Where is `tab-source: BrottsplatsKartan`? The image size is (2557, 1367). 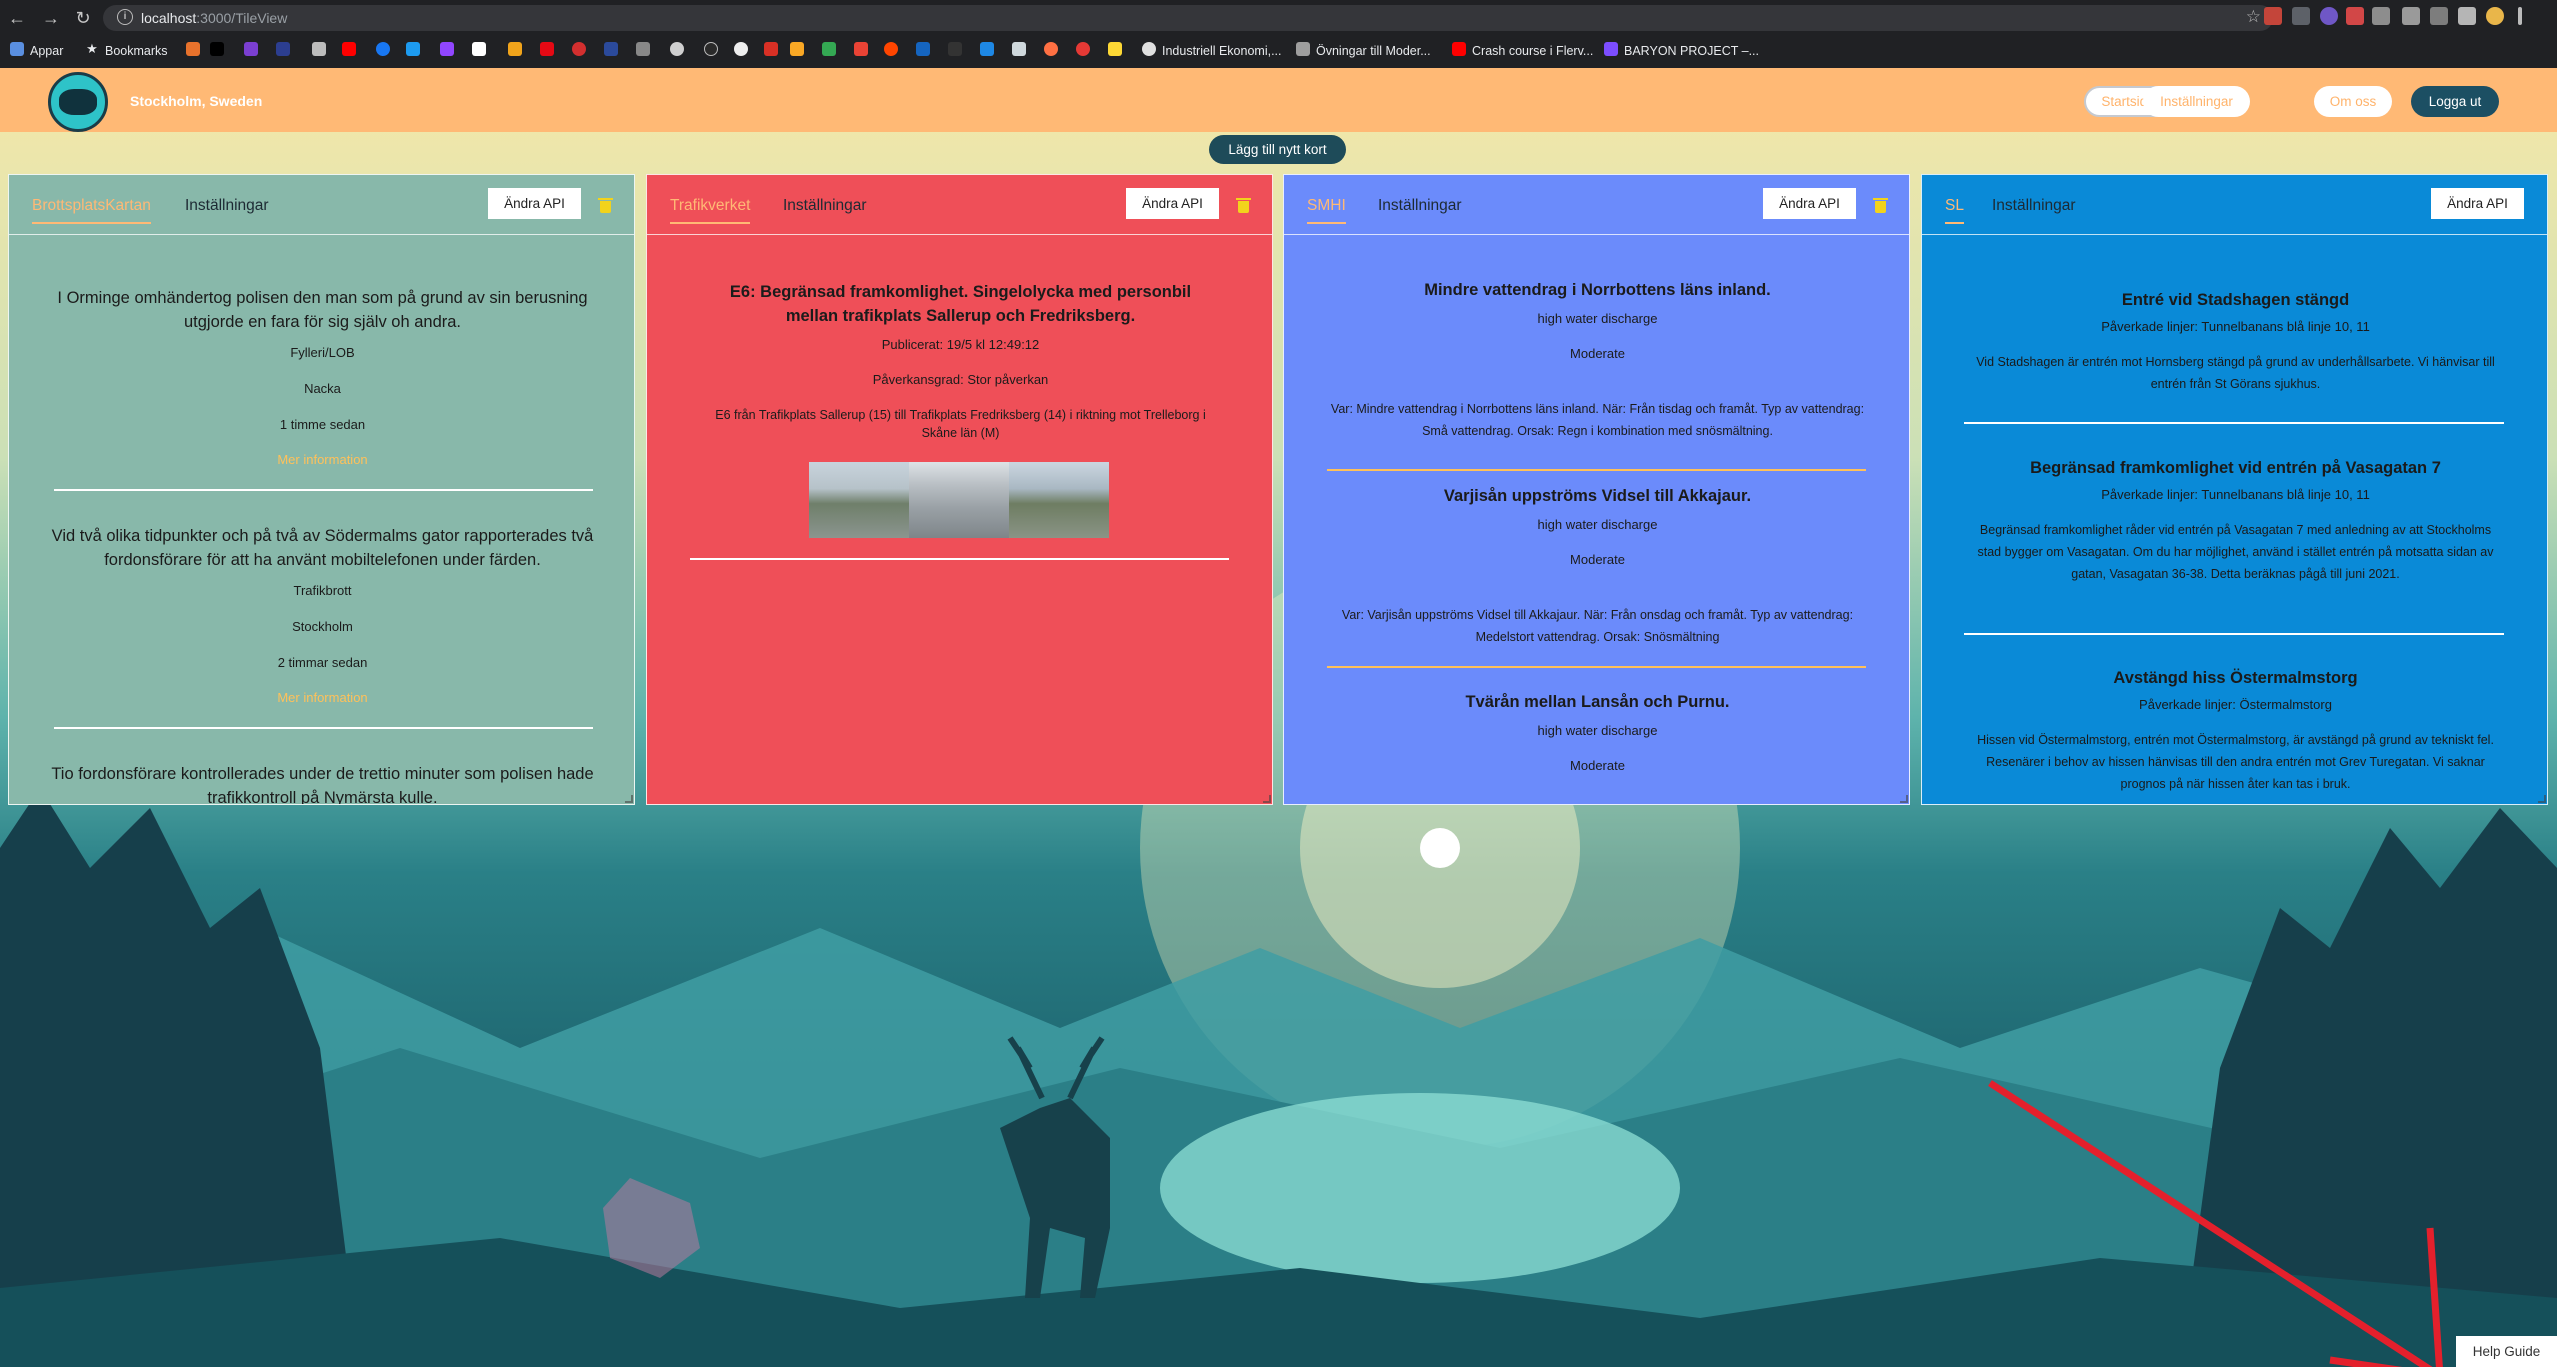 tab-source: BrottsplatsKartan is located at coordinates (91, 210).